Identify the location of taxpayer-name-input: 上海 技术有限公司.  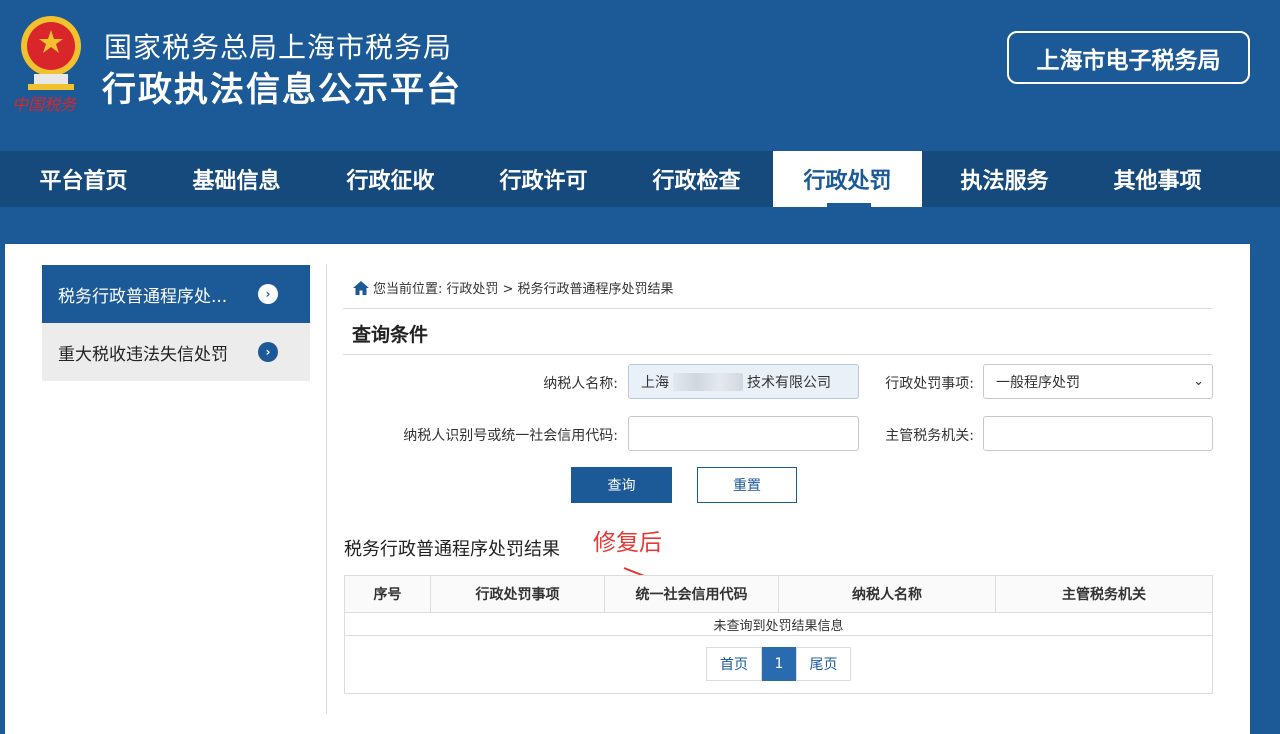
(743, 381).